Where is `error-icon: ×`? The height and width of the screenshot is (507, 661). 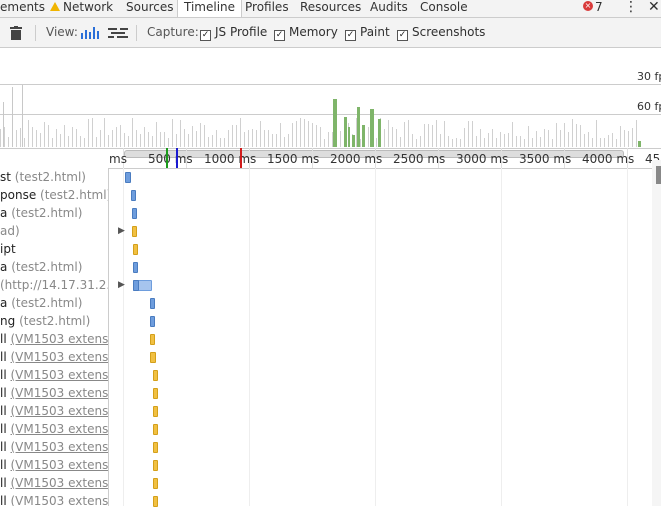
error-icon: × is located at coordinates (588, 6).